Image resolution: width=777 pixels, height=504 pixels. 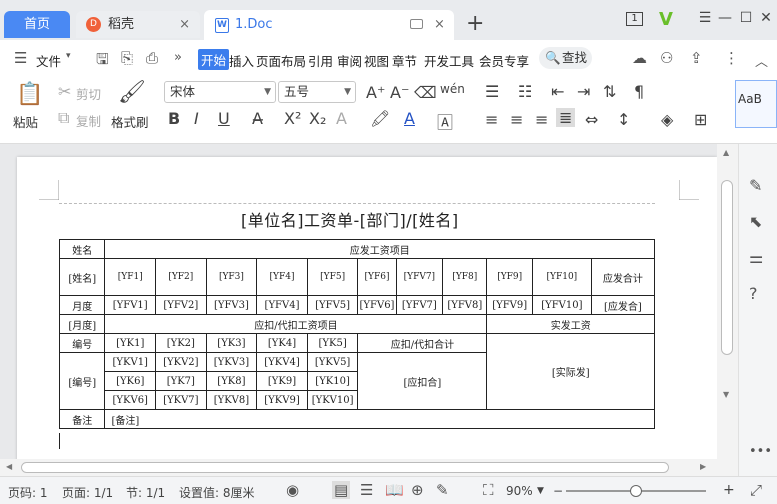 What do you see at coordinates (726, 152) in the screenshot?
I see `scroll-up-icon: ▲` at bounding box center [726, 152].